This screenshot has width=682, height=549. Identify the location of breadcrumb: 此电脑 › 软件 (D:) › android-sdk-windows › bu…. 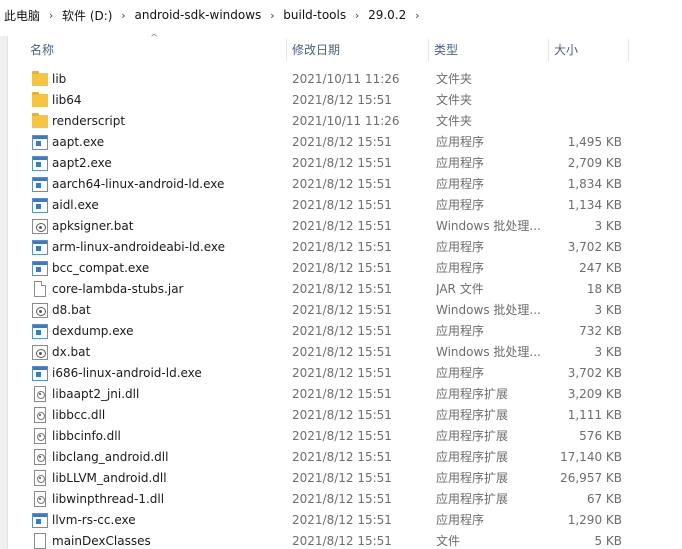
(341, 15).